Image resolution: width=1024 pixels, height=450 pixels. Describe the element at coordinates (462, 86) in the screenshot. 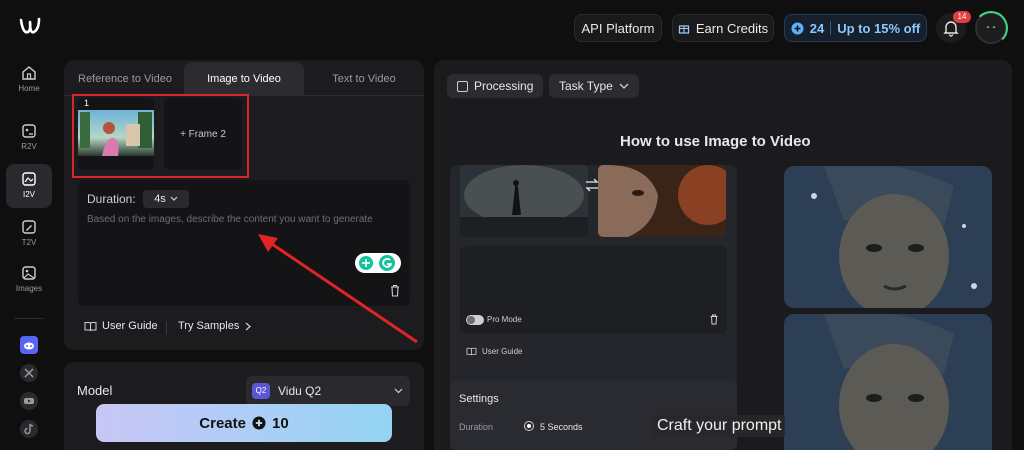

I see `checkbox-icon` at that location.